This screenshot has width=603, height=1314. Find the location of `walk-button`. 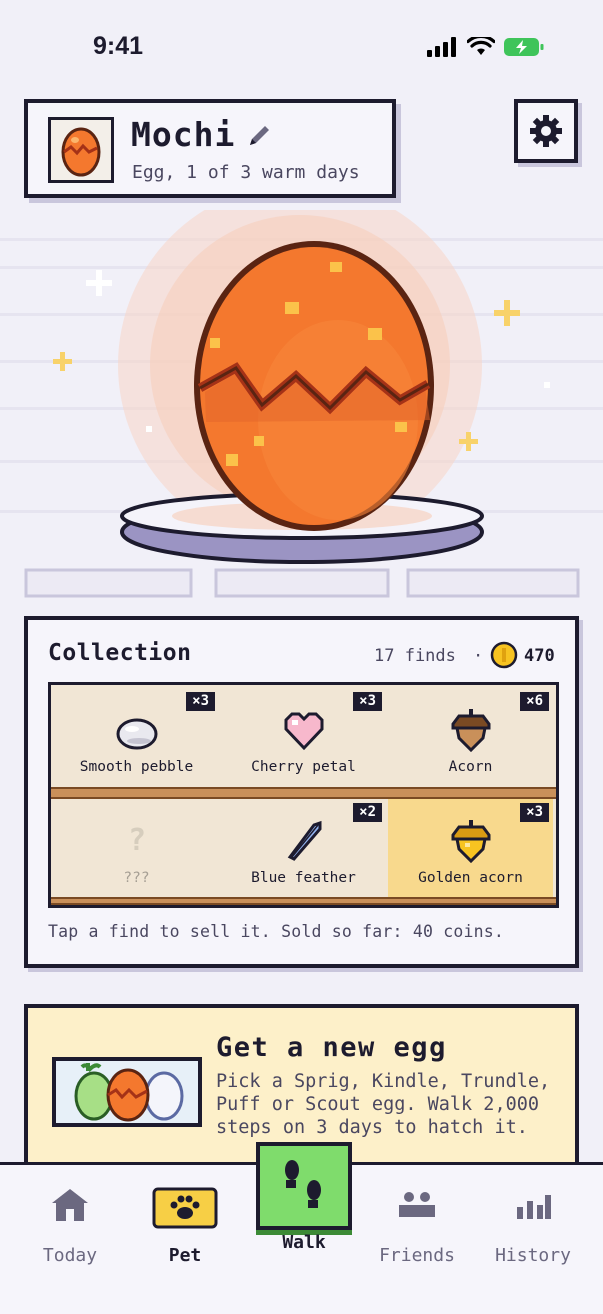

walk-button is located at coordinates (304, 1186).